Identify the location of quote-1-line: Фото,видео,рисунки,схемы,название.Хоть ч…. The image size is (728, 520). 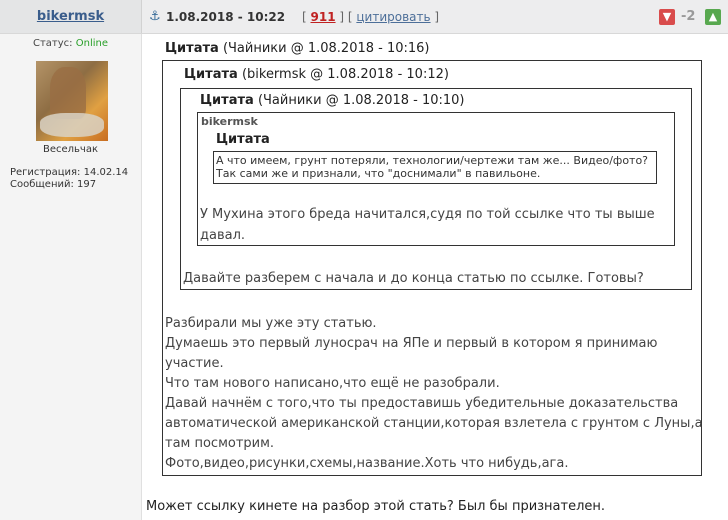
(367, 463).